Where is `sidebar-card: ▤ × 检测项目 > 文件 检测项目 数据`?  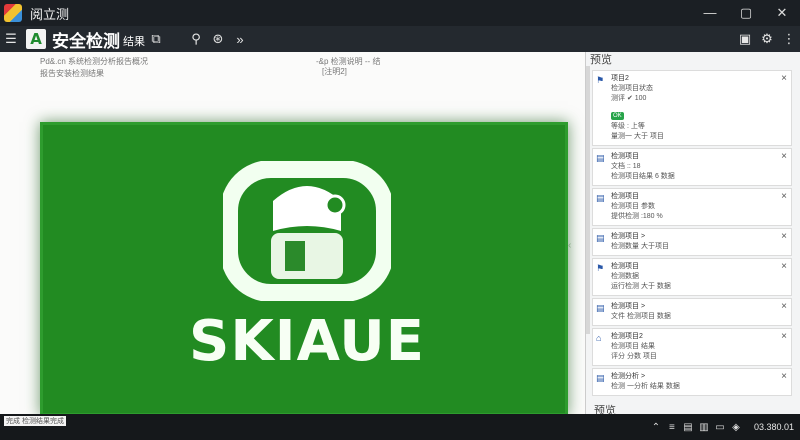
sidebar-card: ▤ × 检测项目 > 文件 检测项目 数据 is located at coordinates (692, 312).